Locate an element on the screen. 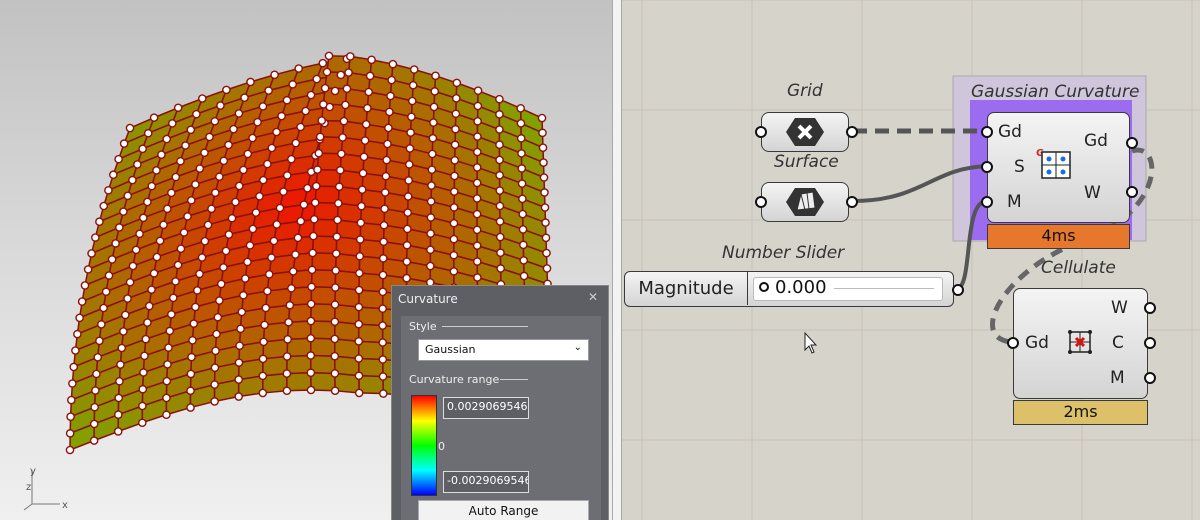  close-icon: ✕ is located at coordinates (593, 297).